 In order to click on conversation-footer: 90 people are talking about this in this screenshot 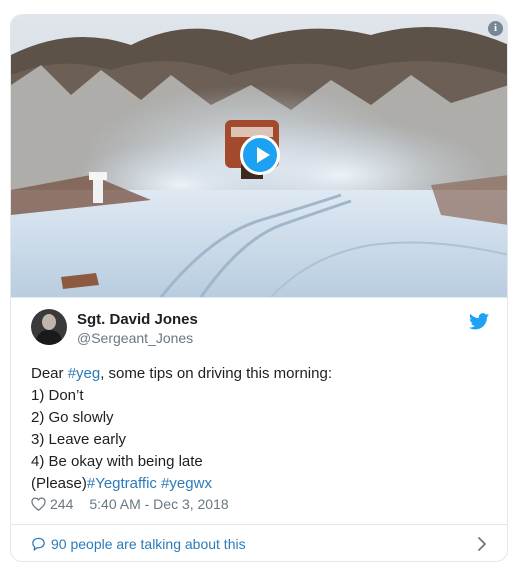, I will do `click(259, 542)`.